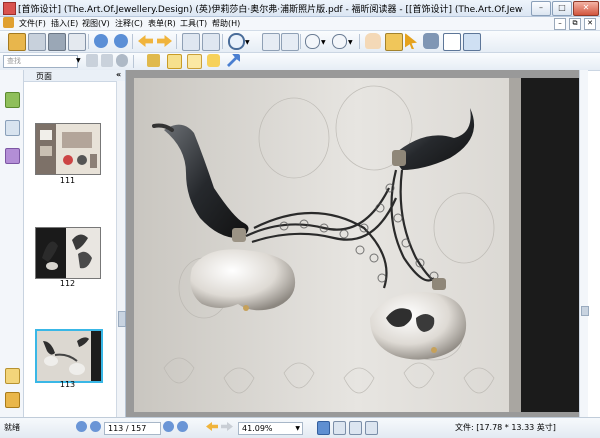 The image size is (600, 438). Describe the element at coordinates (32, 23) in the screenshot. I see `menu-file: 文件(F)` at that location.